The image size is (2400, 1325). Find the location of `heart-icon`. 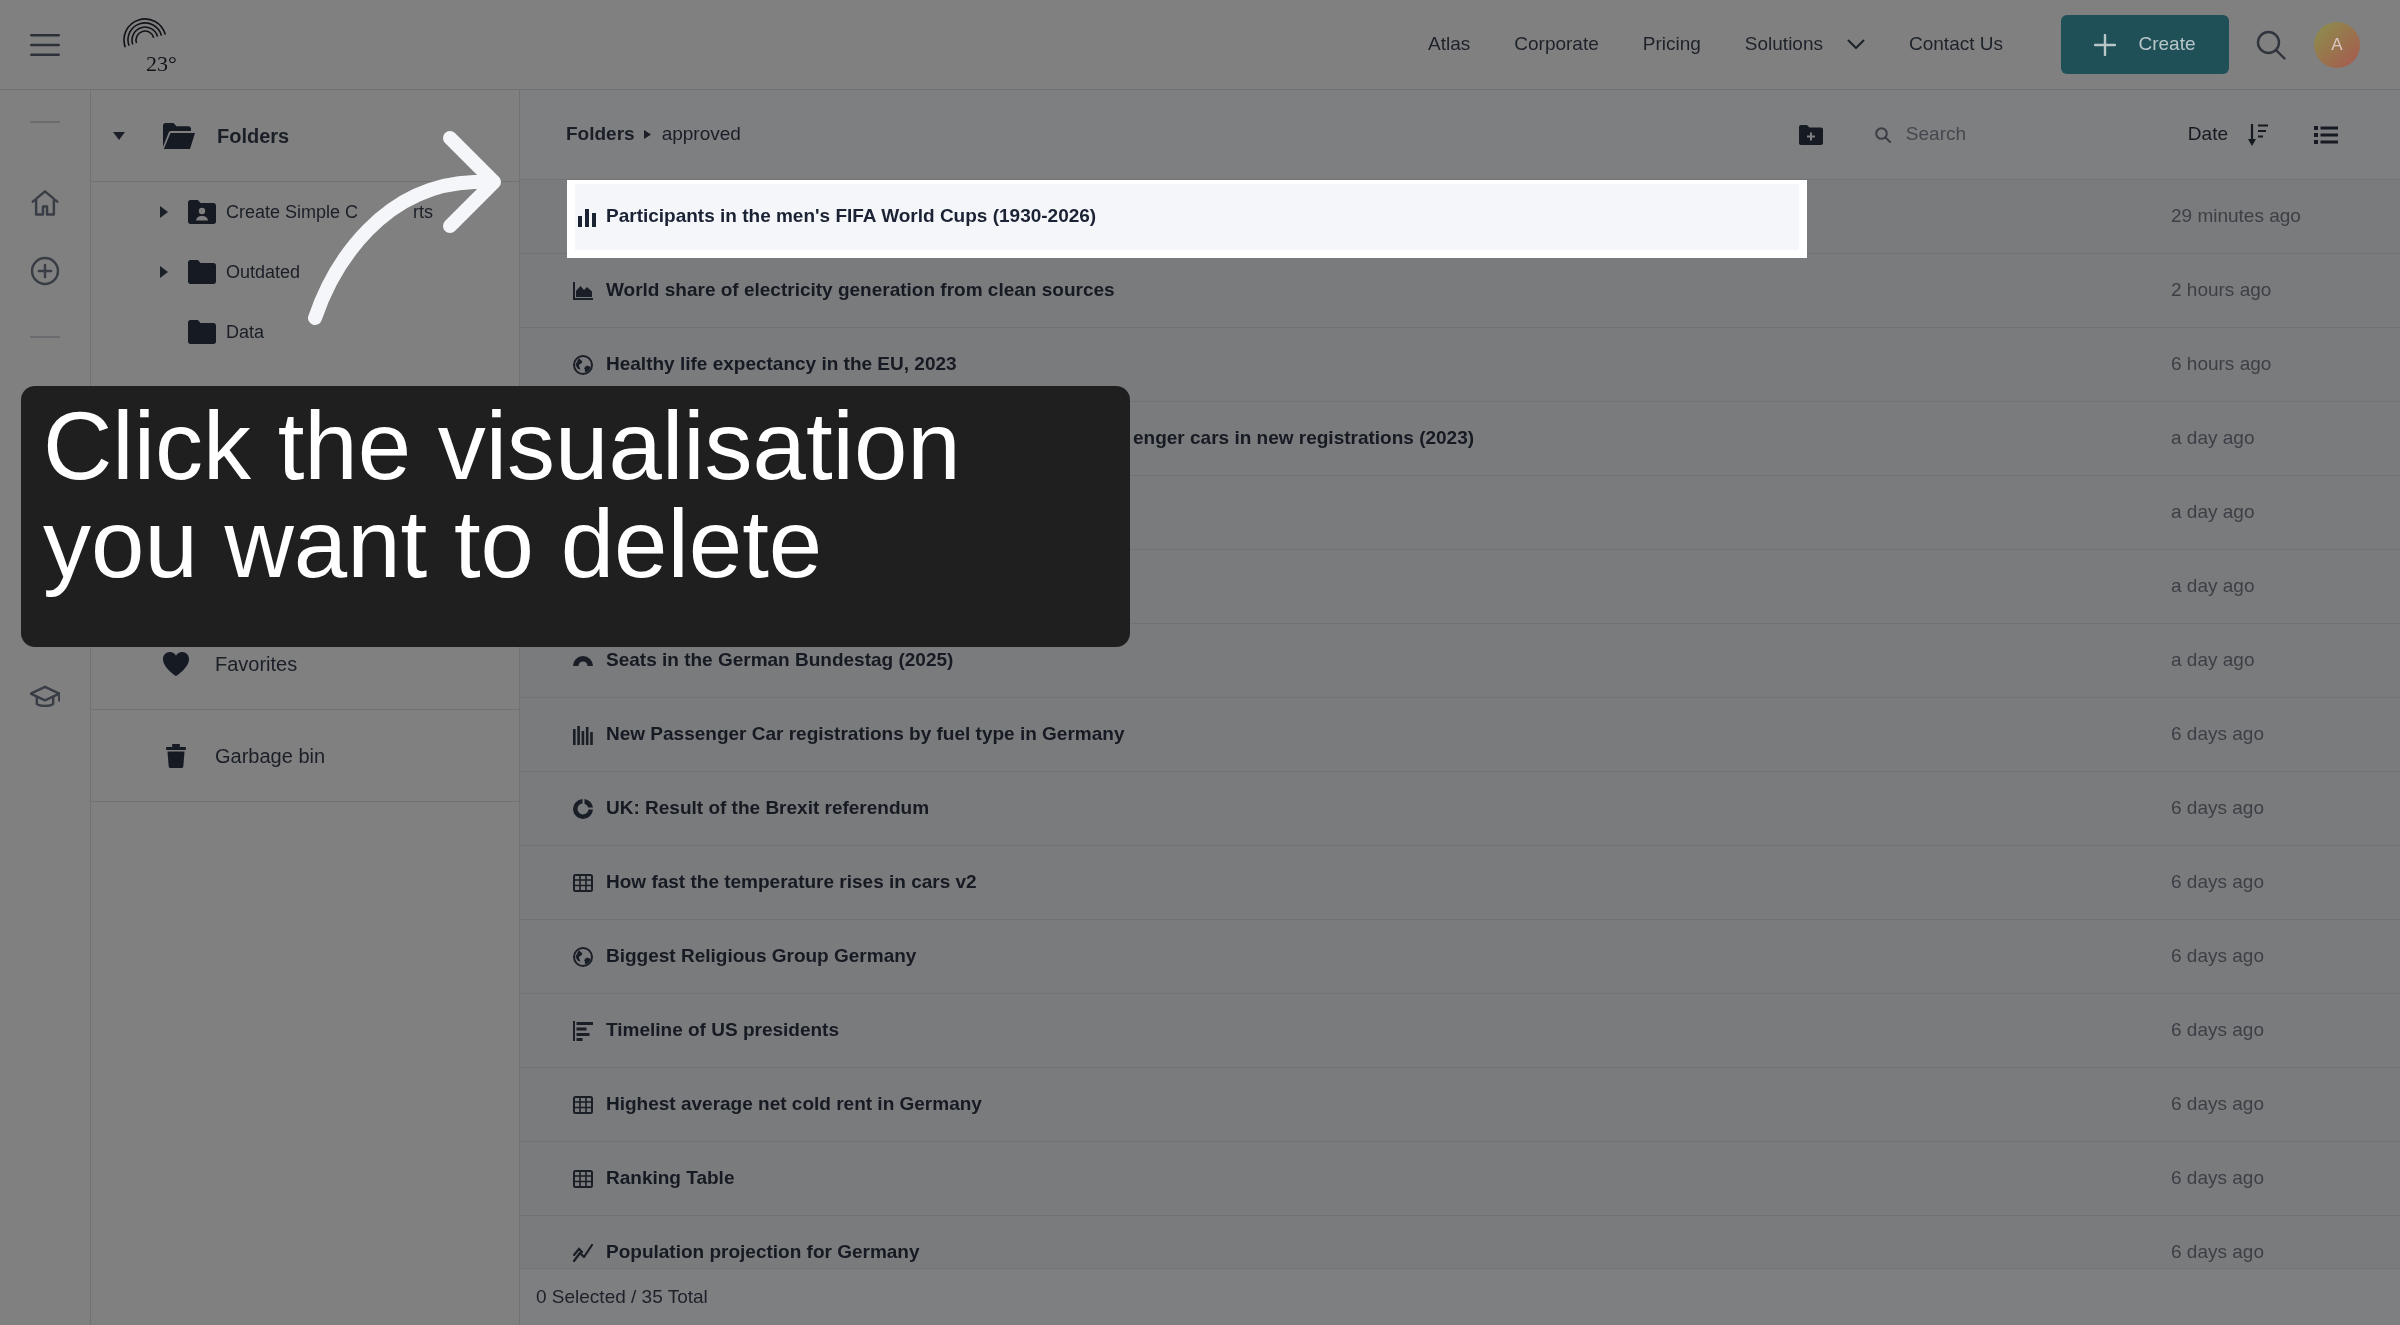

heart-icon is located at coordinates (176, 663).